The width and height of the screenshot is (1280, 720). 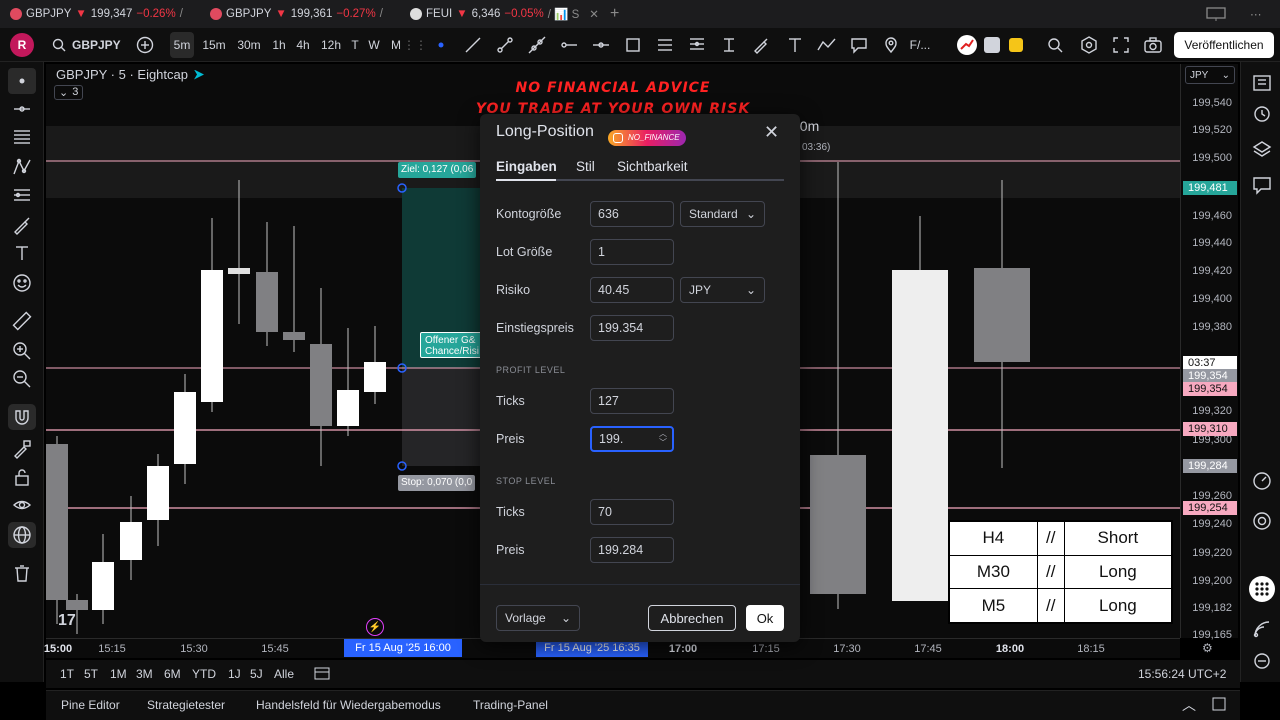 What do you see at coordinates (632, 328) in the screenshot?
I see `entry-price-input: 199.354` at bounding box center [632, 328].